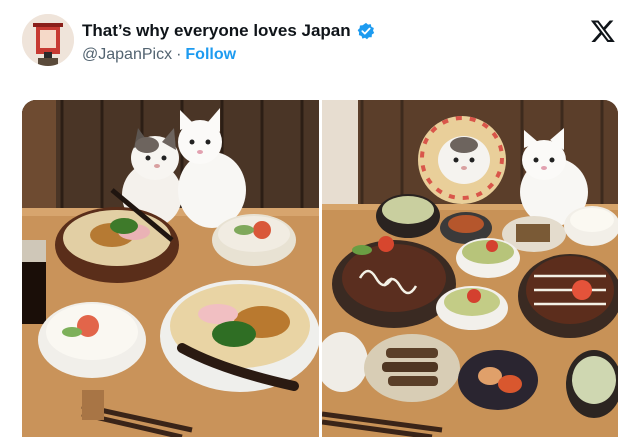 The width and height of the screenshot is (640, 437). I want to click on display-name: That’s why everyone loves Japan, so click(216, 31).